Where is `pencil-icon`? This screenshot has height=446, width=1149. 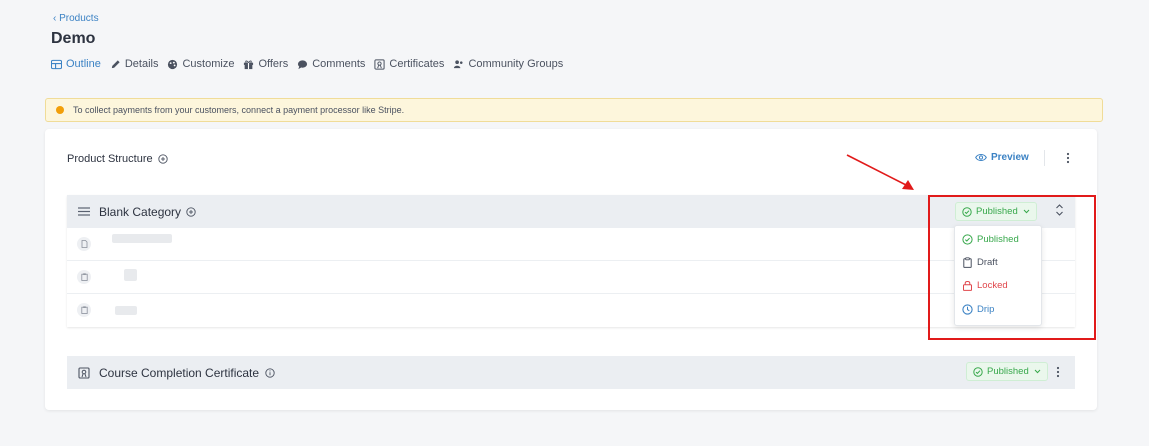 pencil-icon is located at coordinates (115, 63).